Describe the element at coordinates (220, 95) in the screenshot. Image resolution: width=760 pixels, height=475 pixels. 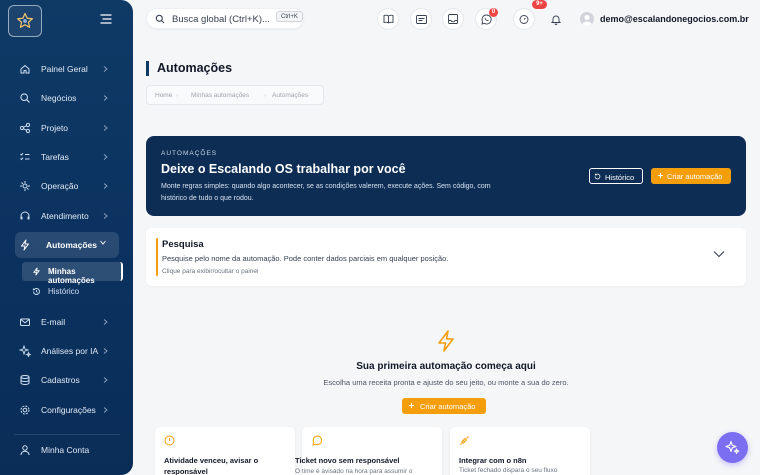
I see `breadcrumb-minhas-automacoes: Minhas automações` at that location.